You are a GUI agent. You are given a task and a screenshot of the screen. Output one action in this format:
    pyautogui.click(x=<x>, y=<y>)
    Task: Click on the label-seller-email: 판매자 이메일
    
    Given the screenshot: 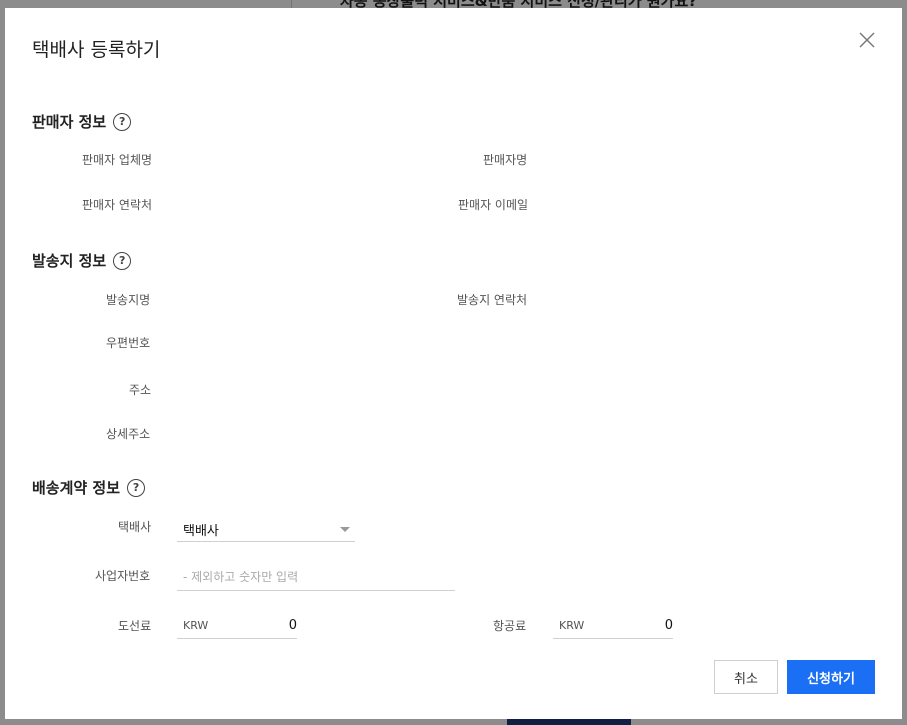 What is the action you would take?
    pyautogui.click(x=493, y=205)
    